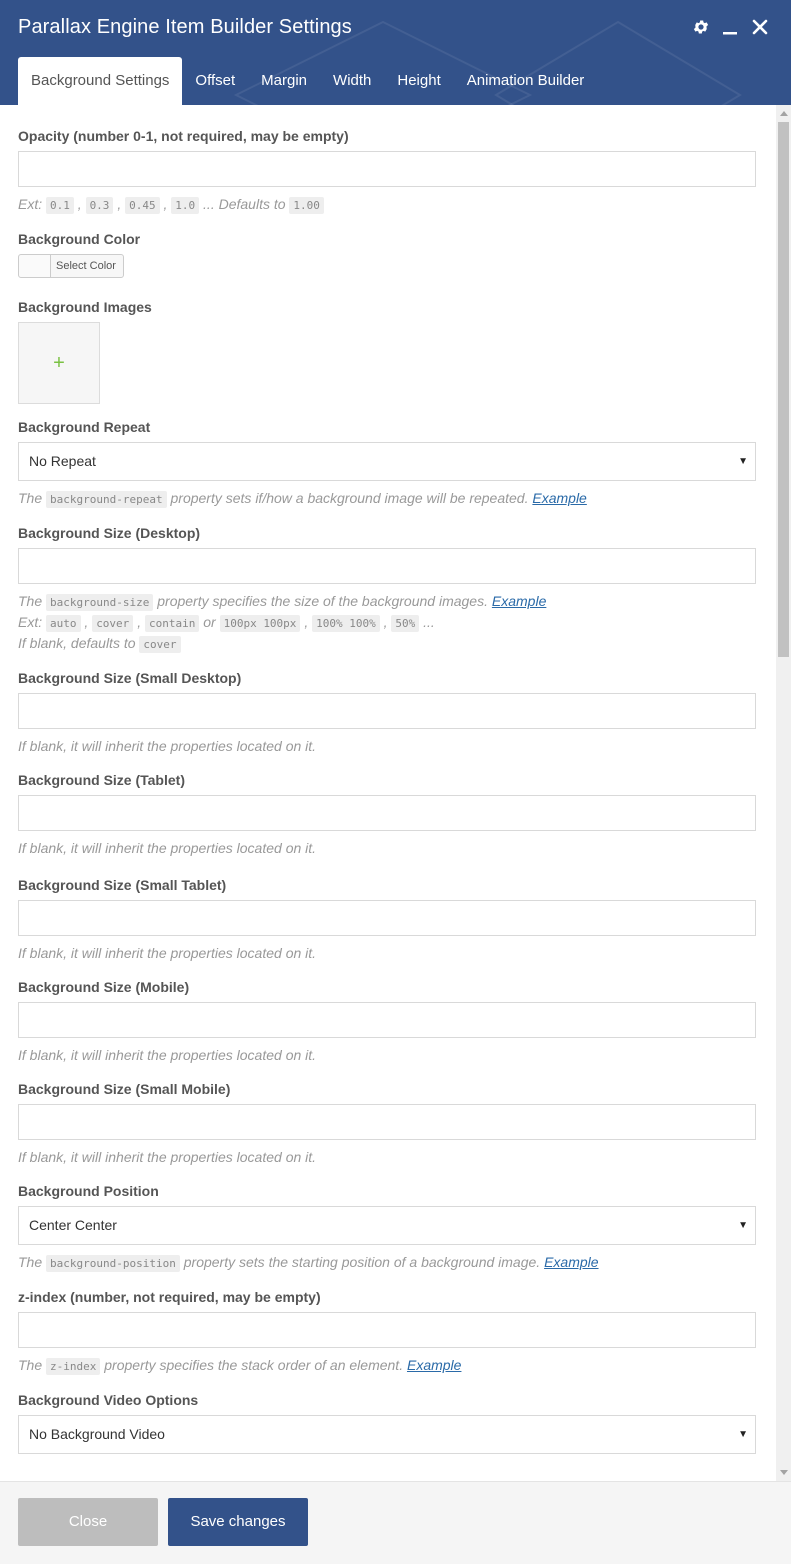 The image size is (791, 1564). What do you see at coordinates (160, 644) in the screenshot?
I see `help-code: cover` at bounding box center [160, 644].